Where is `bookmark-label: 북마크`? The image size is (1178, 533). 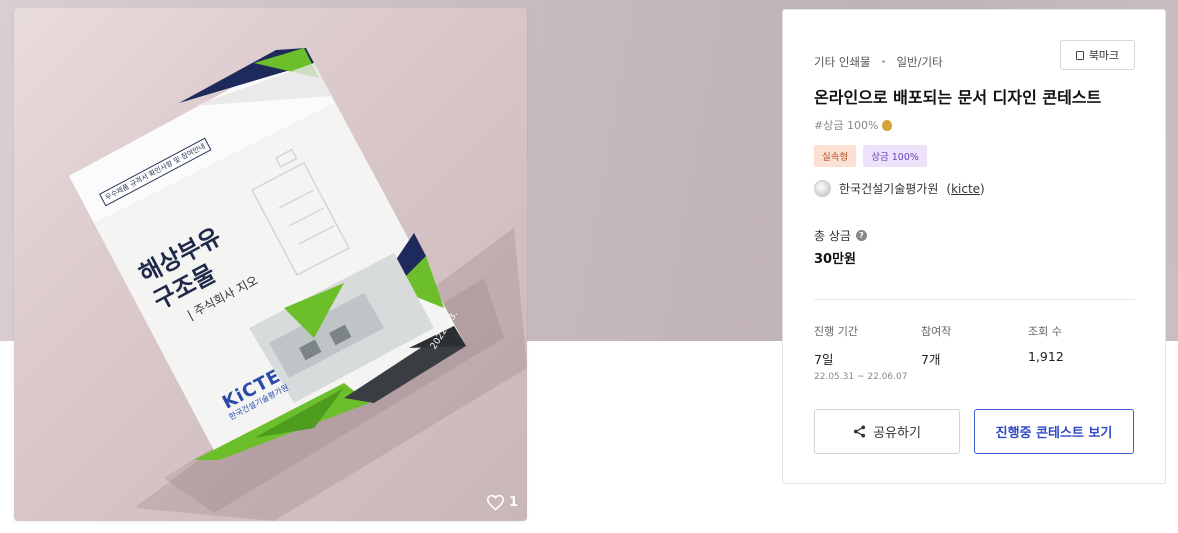
bookmark-label: 북마크 is located at coordinates (1104, 55).